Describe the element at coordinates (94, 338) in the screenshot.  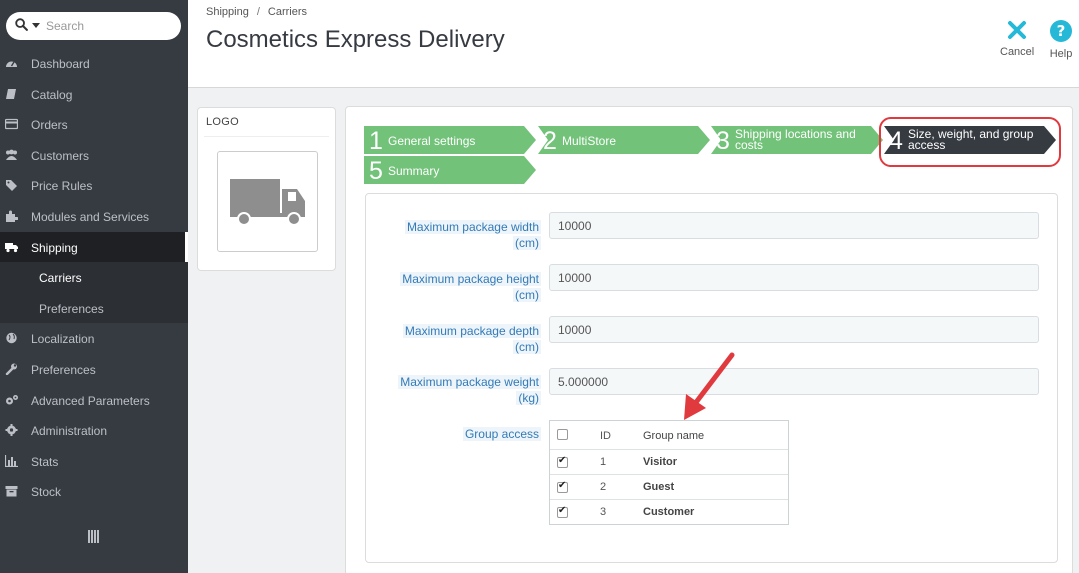
I see `sidebar-item-localization: Localization` at that location.